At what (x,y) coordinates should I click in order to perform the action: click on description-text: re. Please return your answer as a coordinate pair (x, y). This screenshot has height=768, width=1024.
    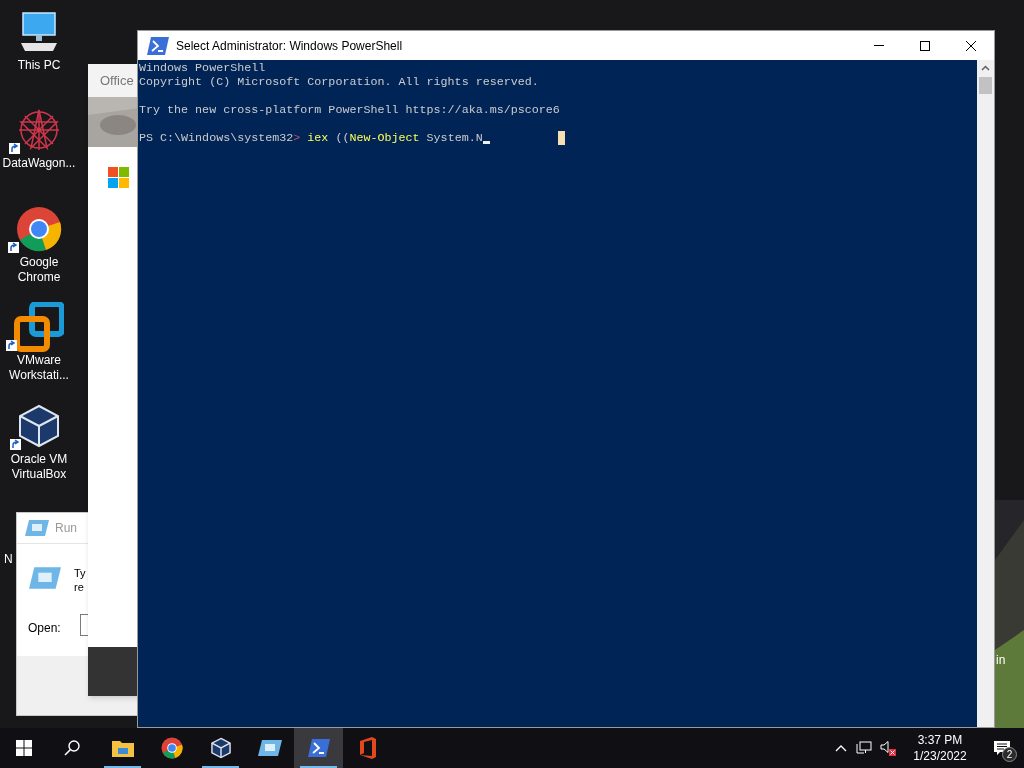
    Looking at the image, I should click on (79, 587).